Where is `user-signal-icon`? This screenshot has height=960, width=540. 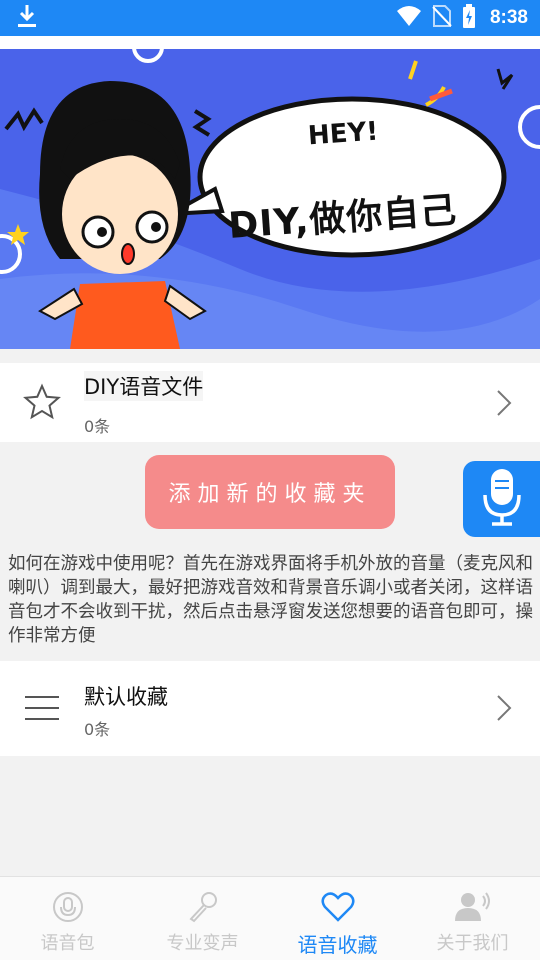
user-signal-icon is located at coordinates (473, 907).